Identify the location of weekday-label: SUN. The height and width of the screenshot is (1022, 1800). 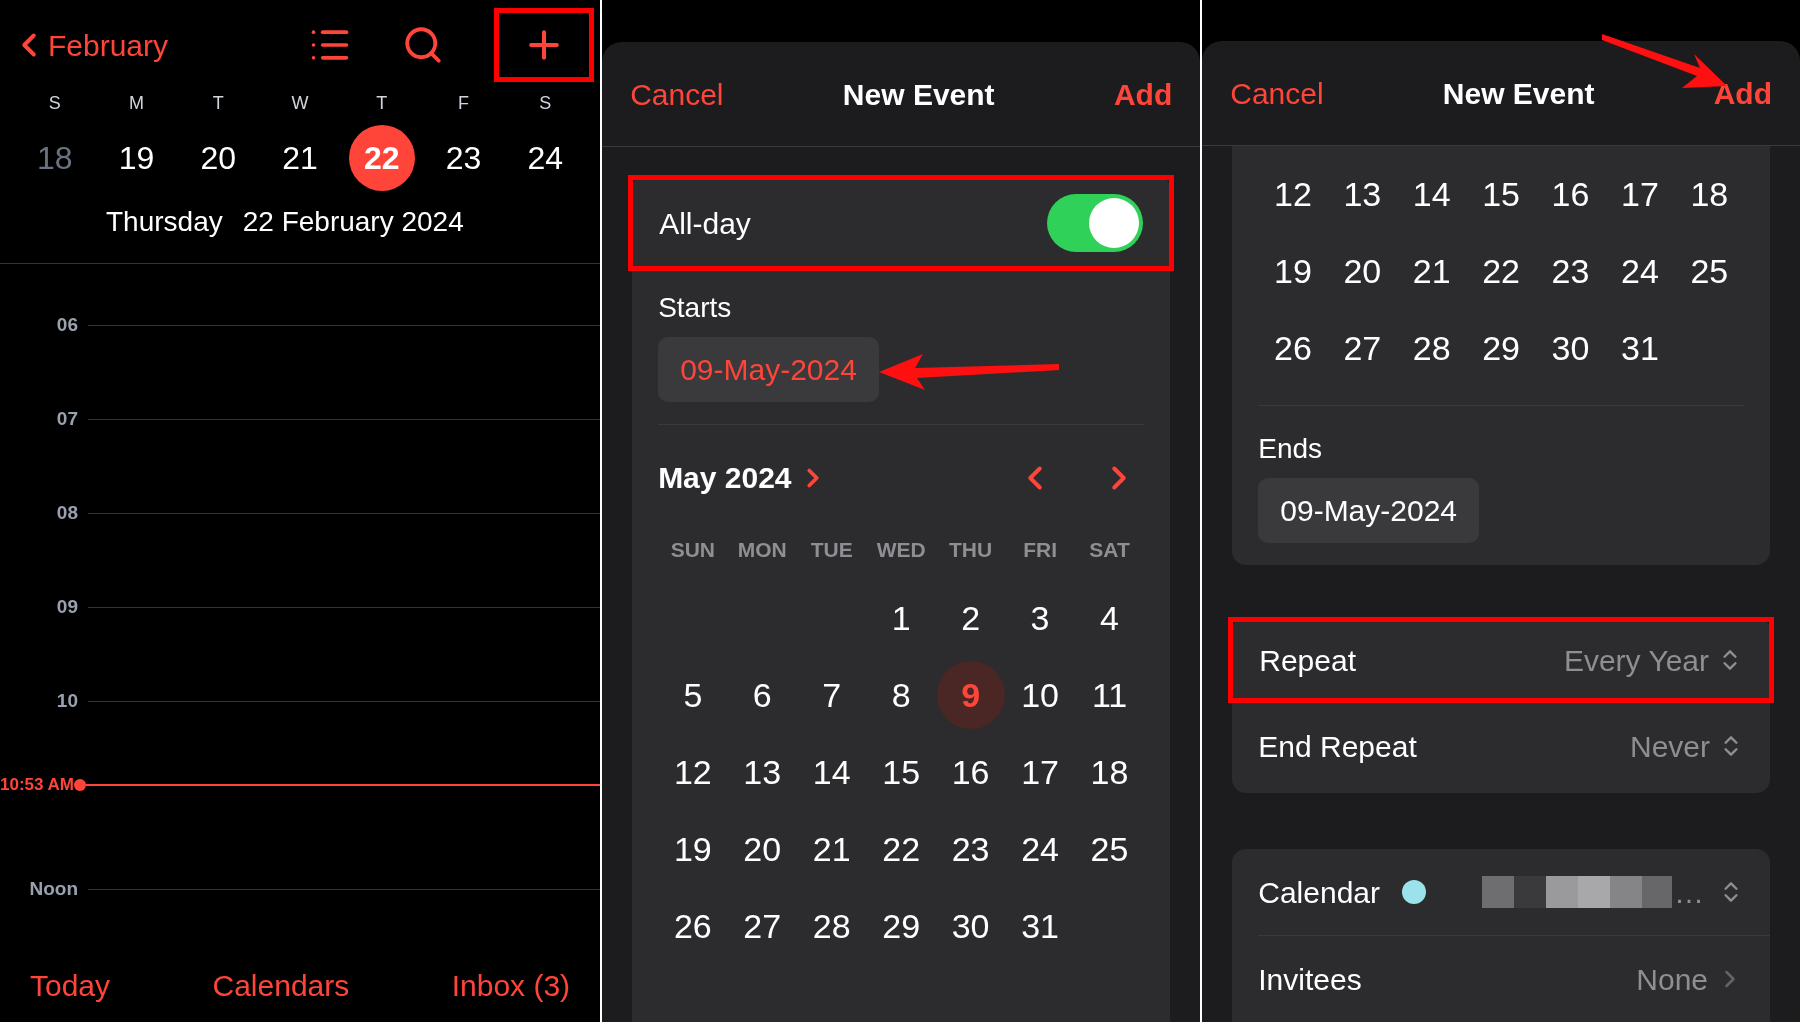
(692, 550).